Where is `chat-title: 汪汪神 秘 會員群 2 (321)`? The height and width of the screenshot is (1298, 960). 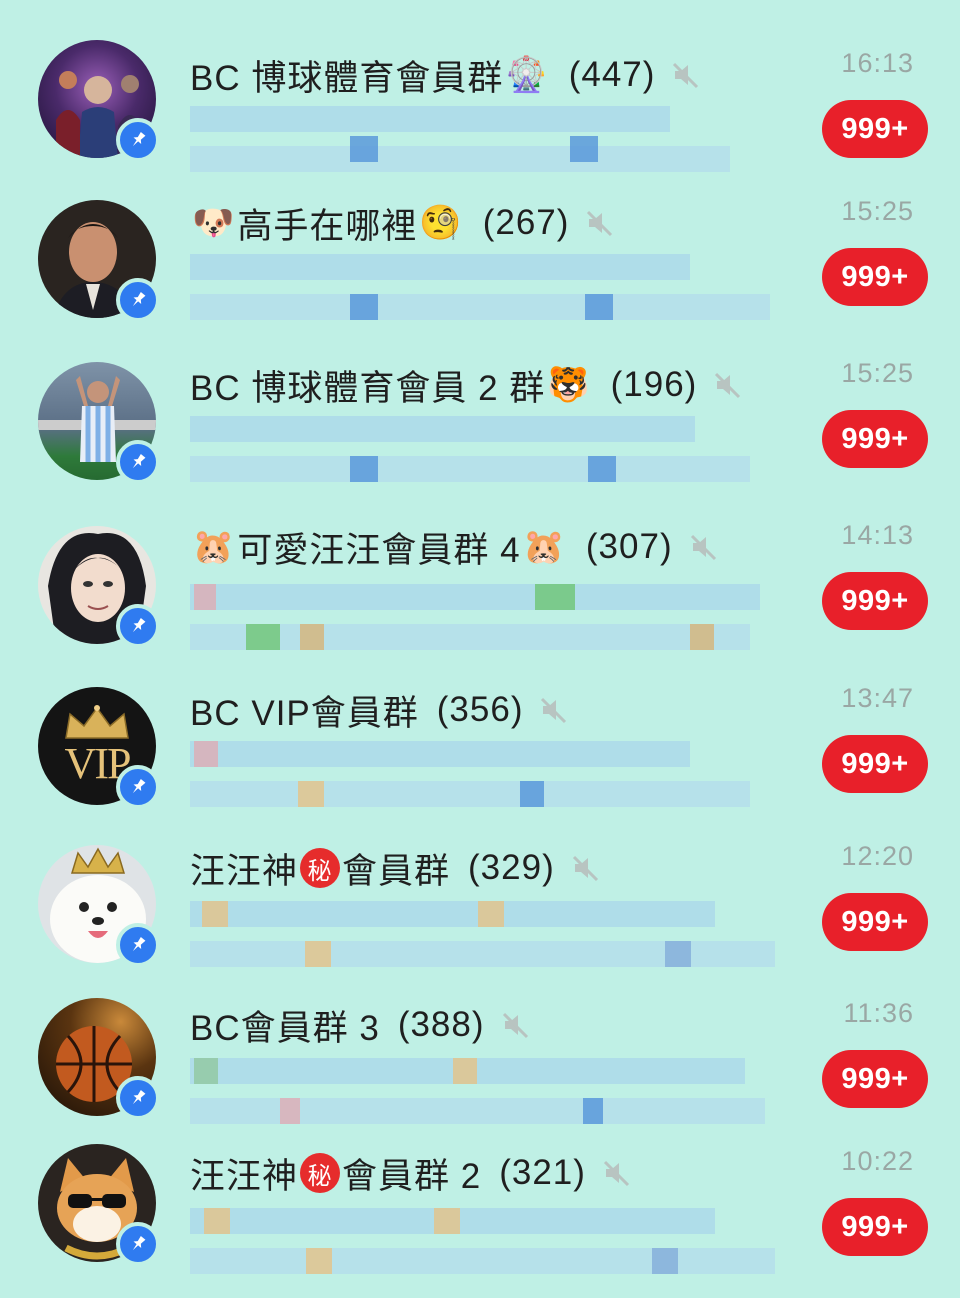
chat-title: 汪汪神 秘 會員群 2 (321) is located at coordinates (411, 1173).